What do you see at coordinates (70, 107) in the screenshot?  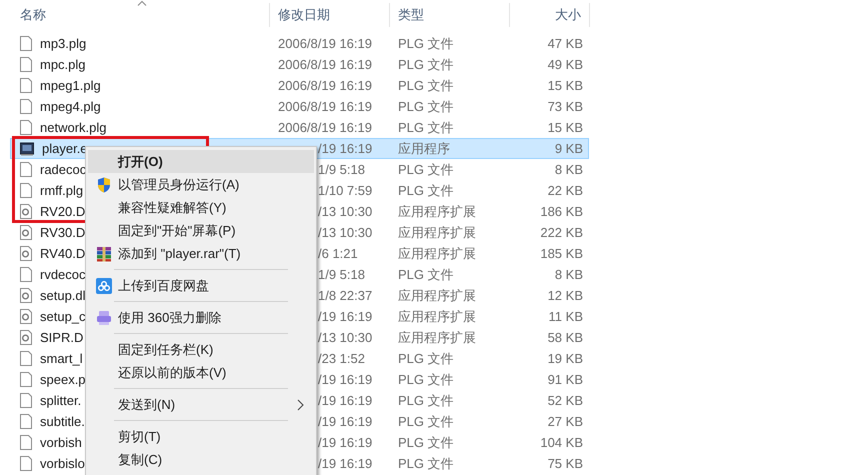 I see `file-name: mpeg4.plg` at bounding box center [70, 107].